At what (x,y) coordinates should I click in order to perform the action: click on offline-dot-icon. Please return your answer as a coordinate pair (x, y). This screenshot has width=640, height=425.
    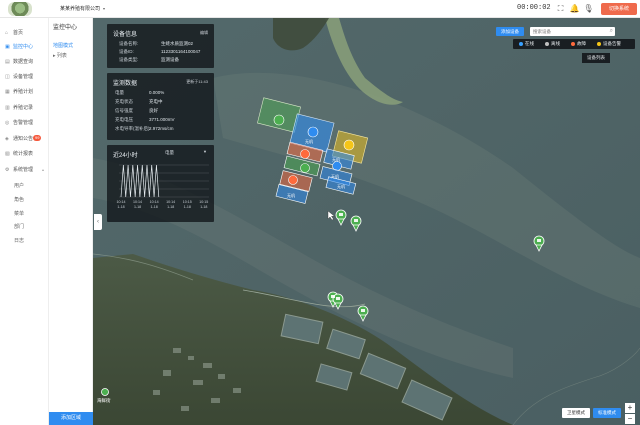
    Looking at the image, I should click on (547, 43).